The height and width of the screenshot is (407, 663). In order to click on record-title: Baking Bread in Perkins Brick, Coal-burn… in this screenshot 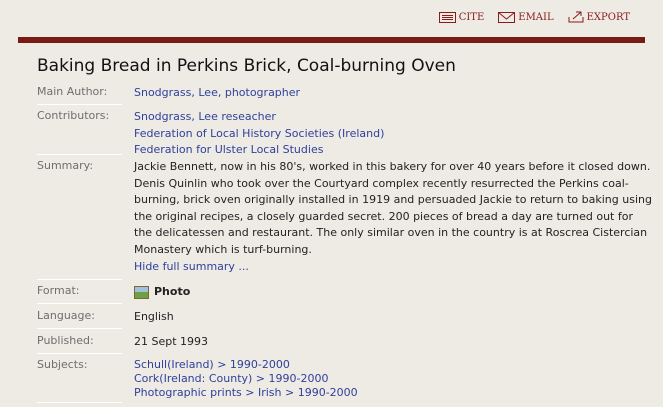, I will do `click(246, 66)`.